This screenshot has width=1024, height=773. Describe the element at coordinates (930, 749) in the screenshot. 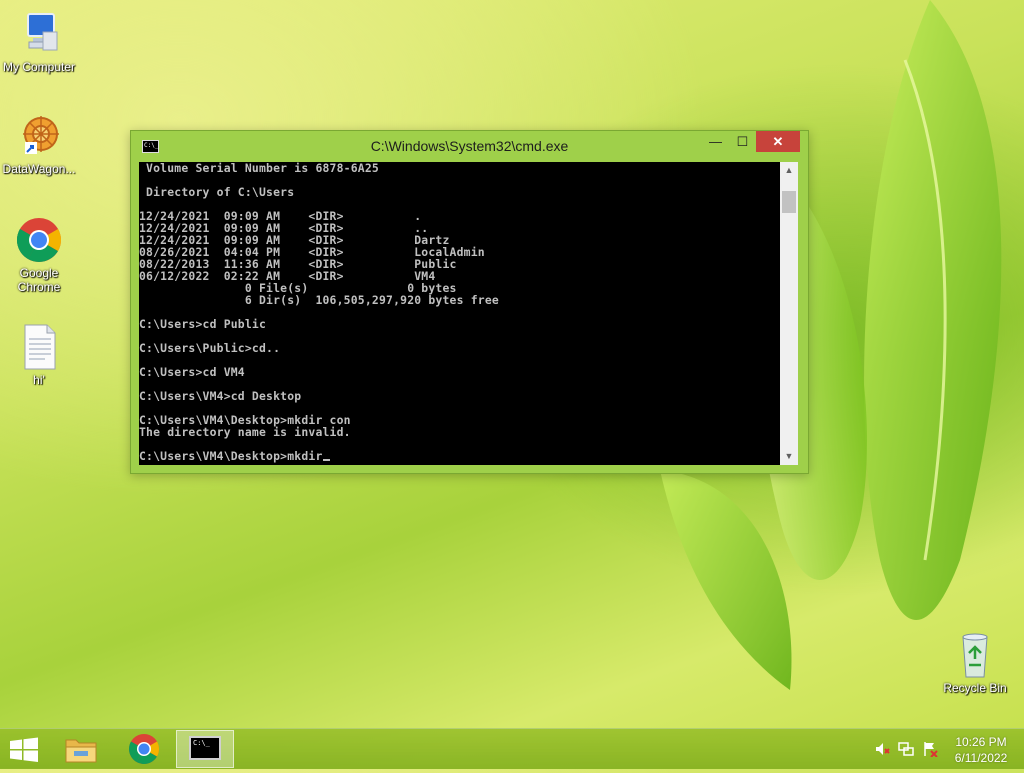

I see `action-center-flag-icon` at that location.